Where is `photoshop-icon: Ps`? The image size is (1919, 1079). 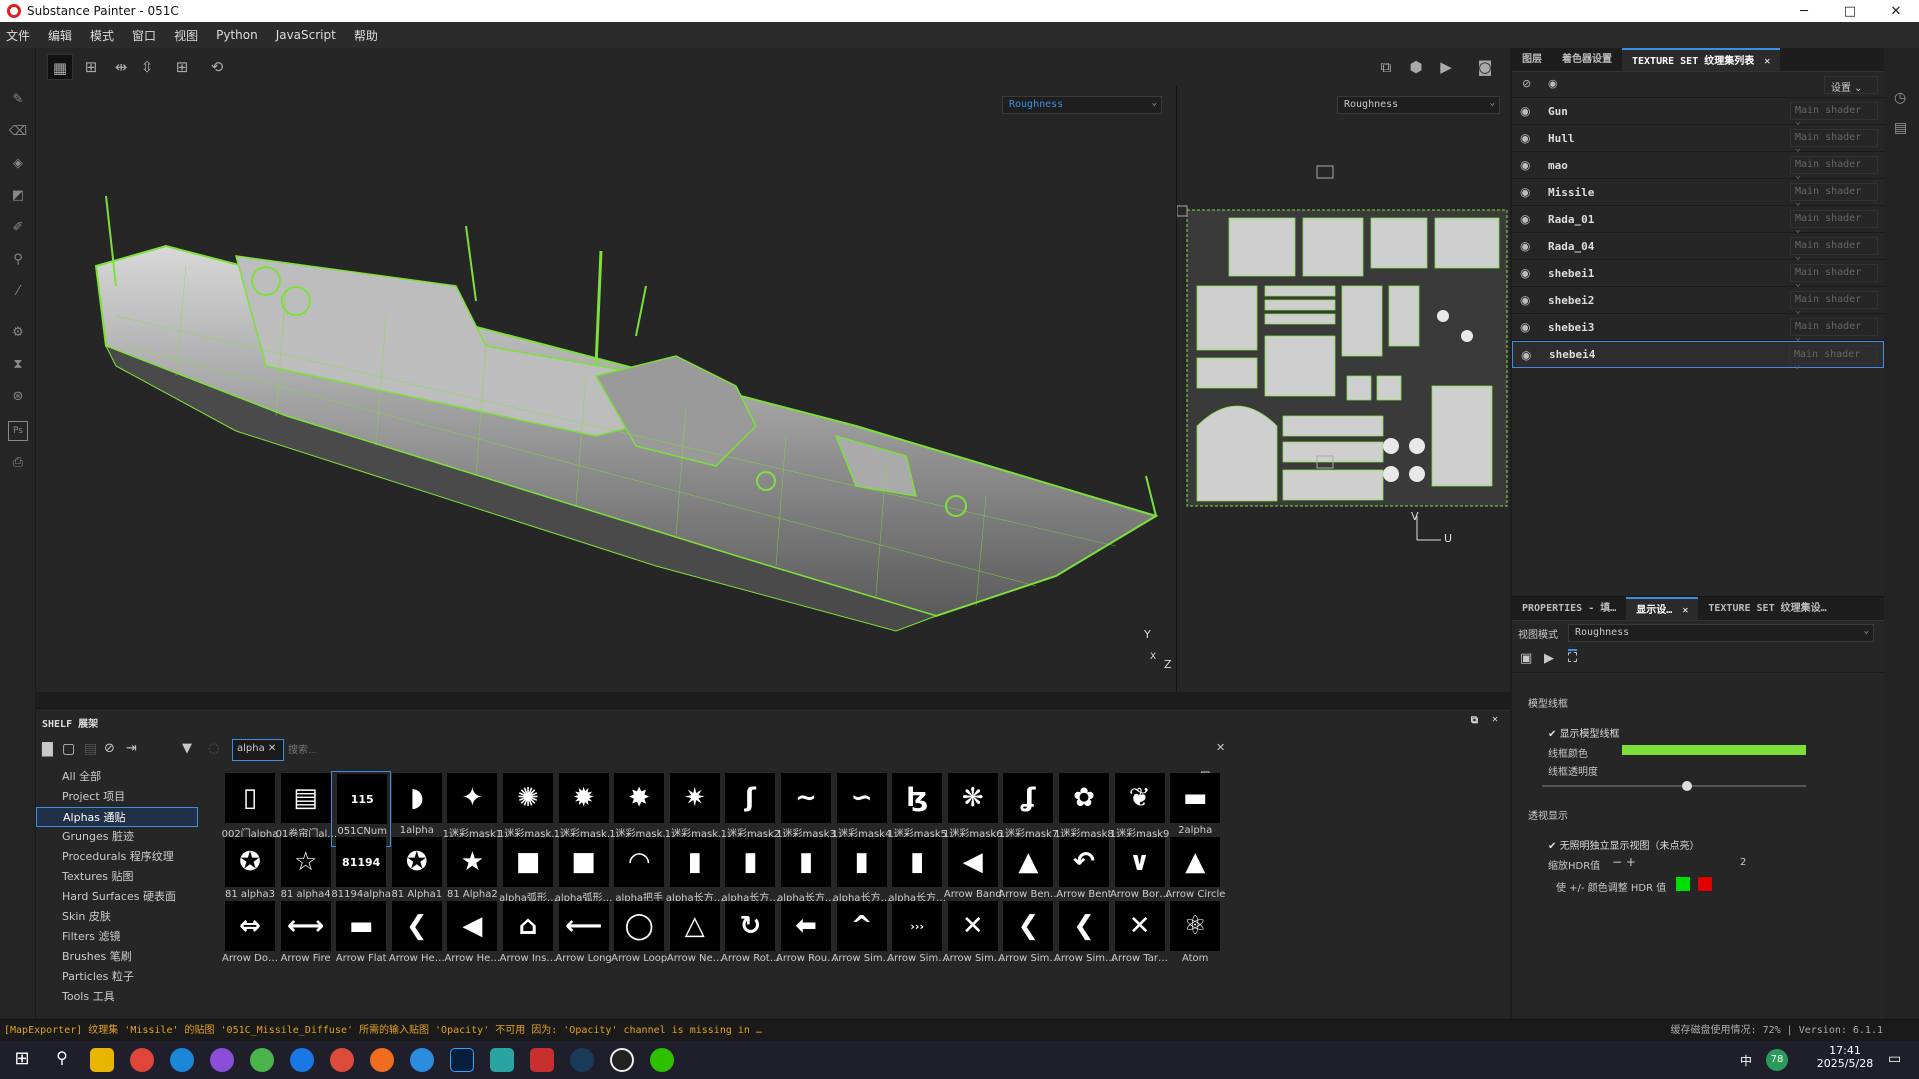 photoshop-icon: Ps is located at coordinates (18, 431).